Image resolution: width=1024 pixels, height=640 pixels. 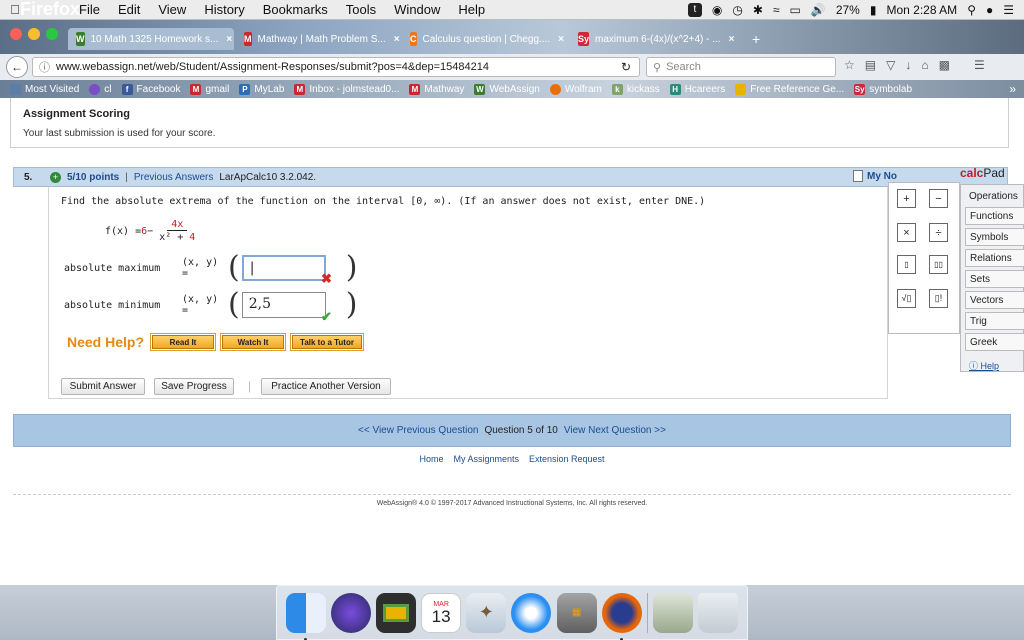 What do you see at coordinates (103, 386) in the screenshot?
I see `submit-answer-button: Submit Answer` at bounding box center [103, 386].